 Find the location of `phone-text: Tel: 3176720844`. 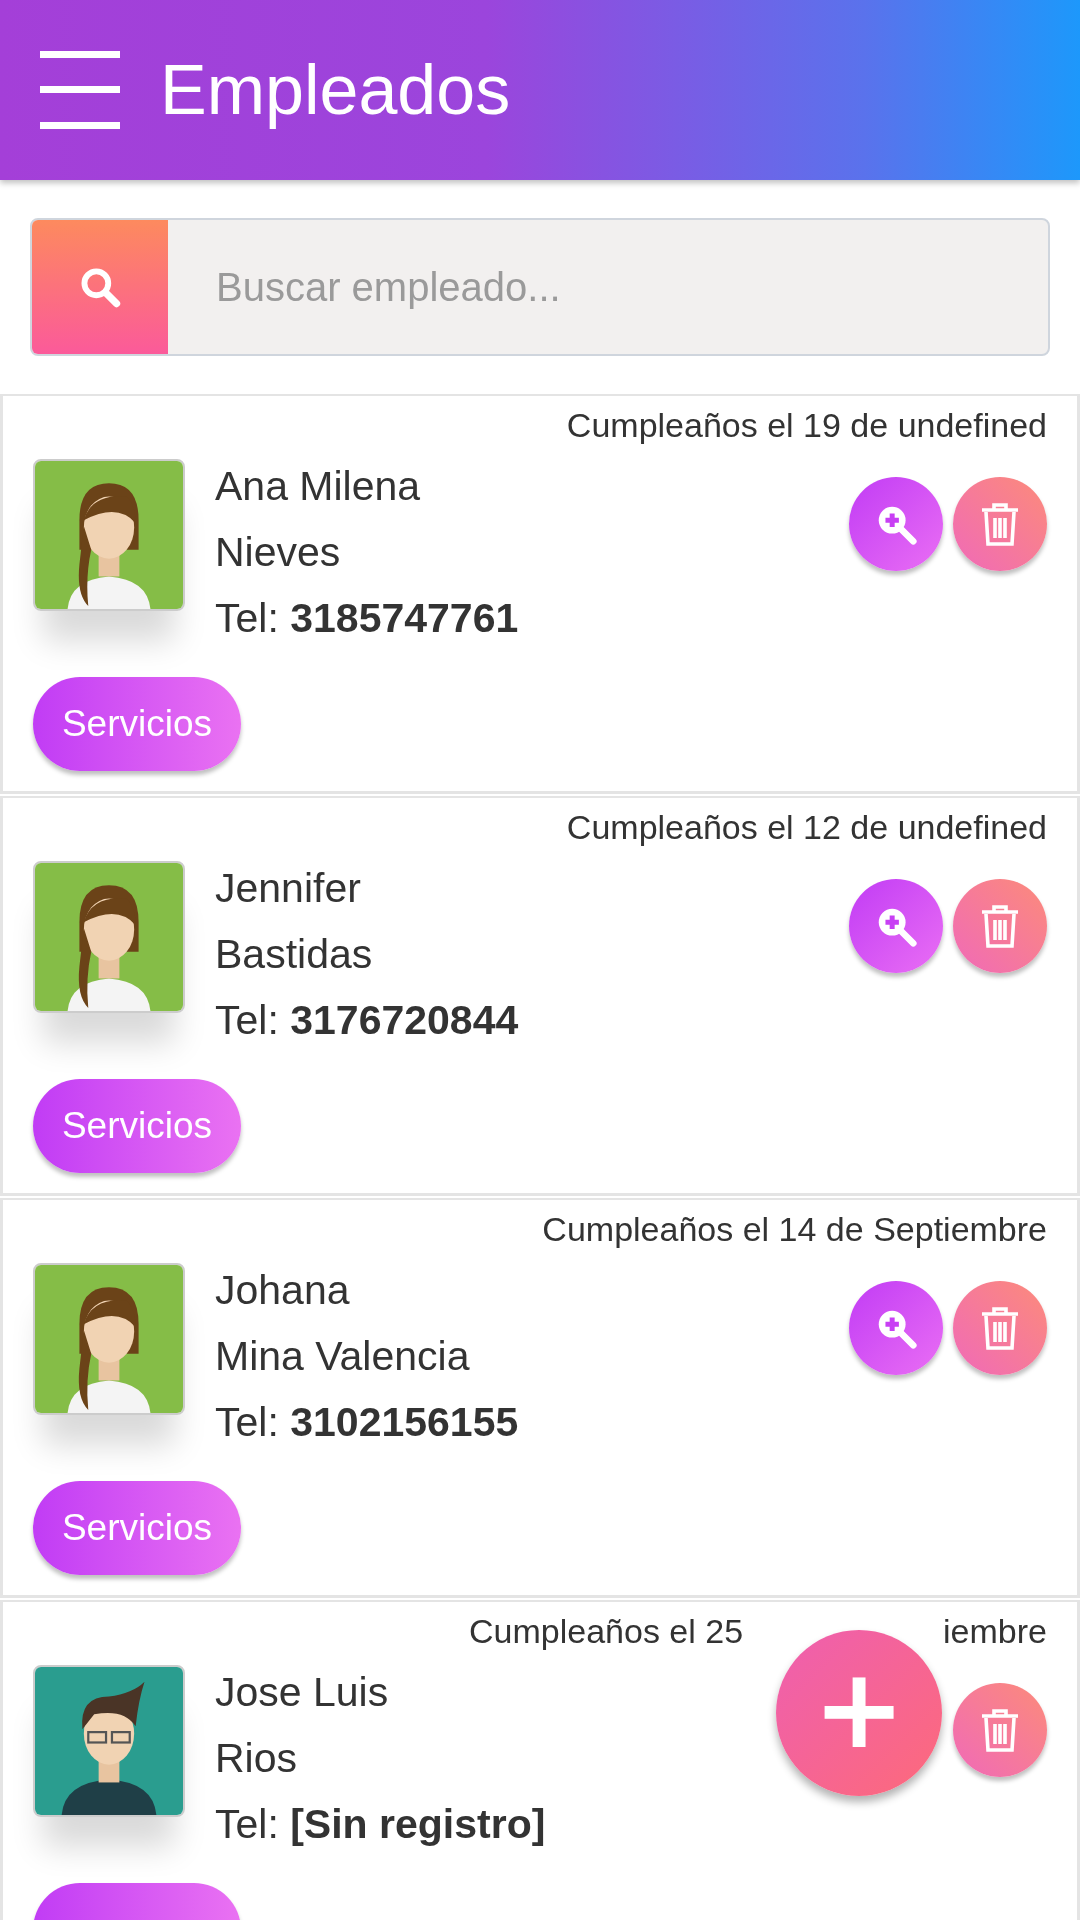

phone-text: Tel: 3176720844 is located at coordinates (367, 1020).